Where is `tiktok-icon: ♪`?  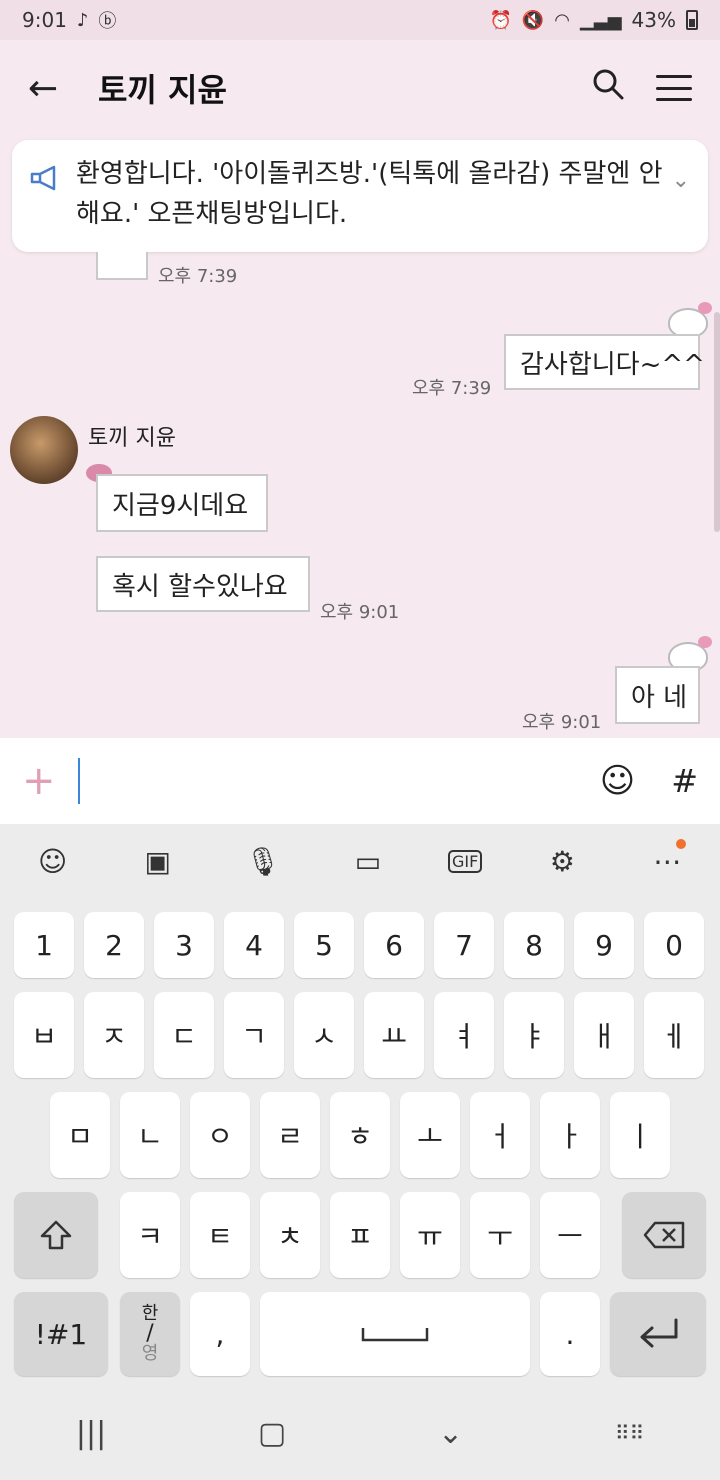
tiktok-icon: ♪ is located at coordinates (82, 20).